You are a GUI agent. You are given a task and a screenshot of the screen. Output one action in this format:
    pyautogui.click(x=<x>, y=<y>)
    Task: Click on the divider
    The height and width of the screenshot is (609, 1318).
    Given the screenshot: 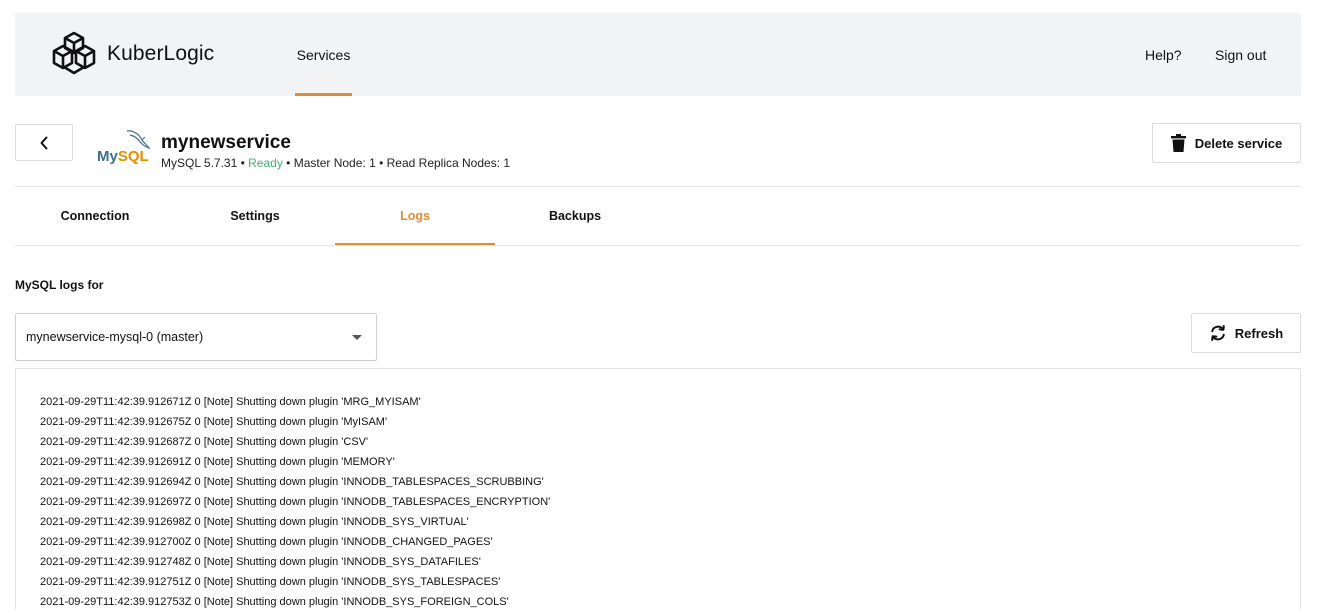 What is the action you would take?
    pyautogui.click(x=658, y=245)
    